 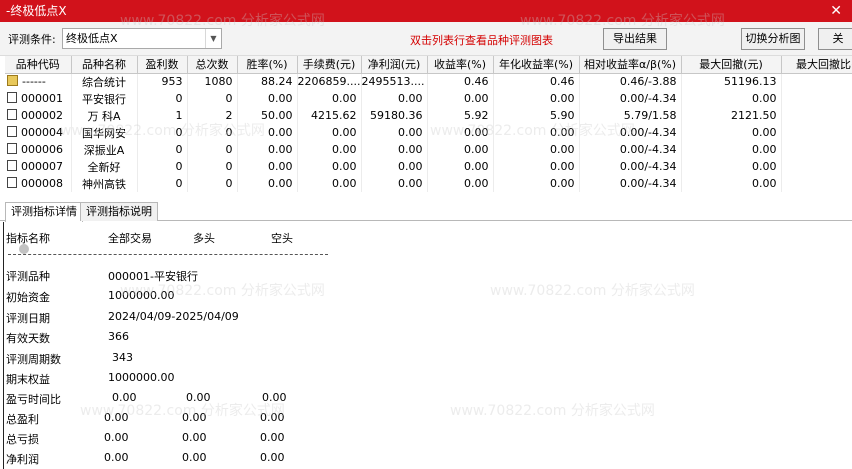 I want to click on field-label: 期末权益, so click(x=28, y=379).